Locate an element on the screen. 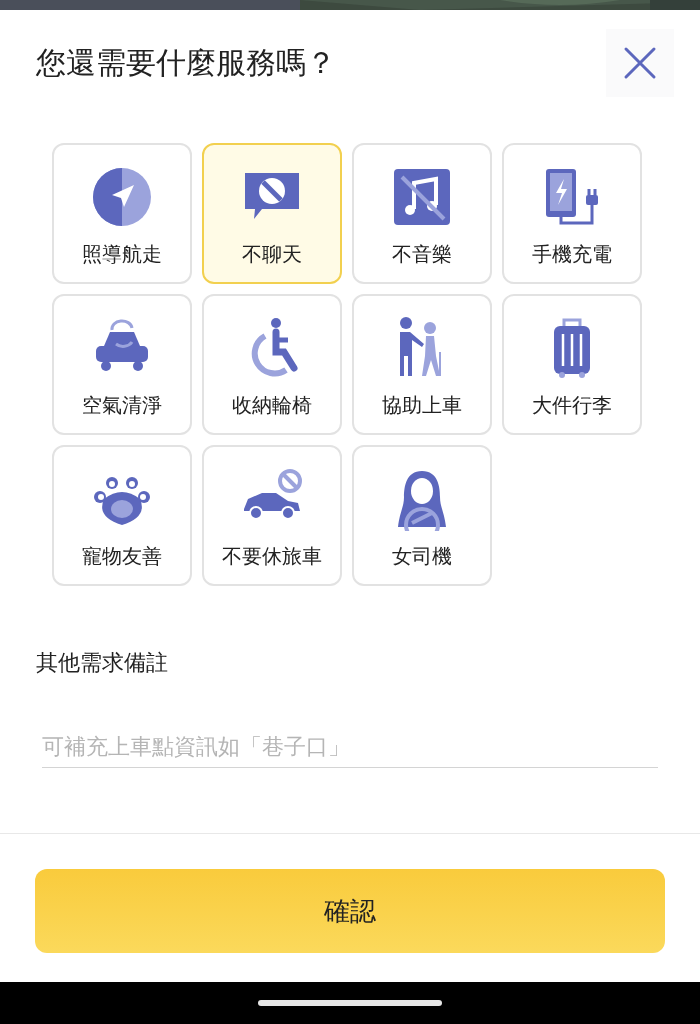 This screenshot has height=1024, width=700. service-option: 大件行李 is located at coordinates (572, 364).